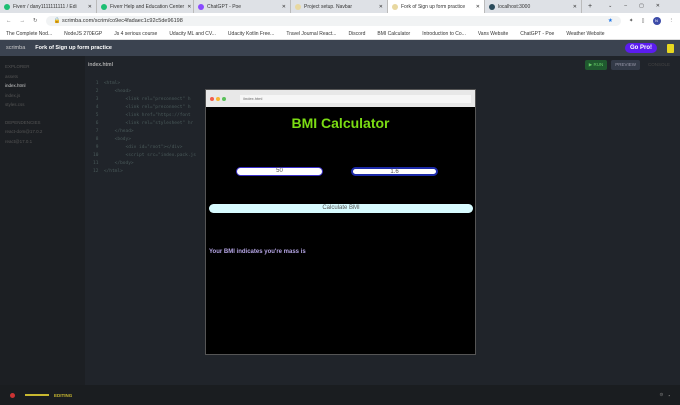 The width and height of the screenshot is (680, 405). What do you see at coordinates (42, 86) in the screenshot?
I see `file-item: index.html` at bounding box center [42, 86].